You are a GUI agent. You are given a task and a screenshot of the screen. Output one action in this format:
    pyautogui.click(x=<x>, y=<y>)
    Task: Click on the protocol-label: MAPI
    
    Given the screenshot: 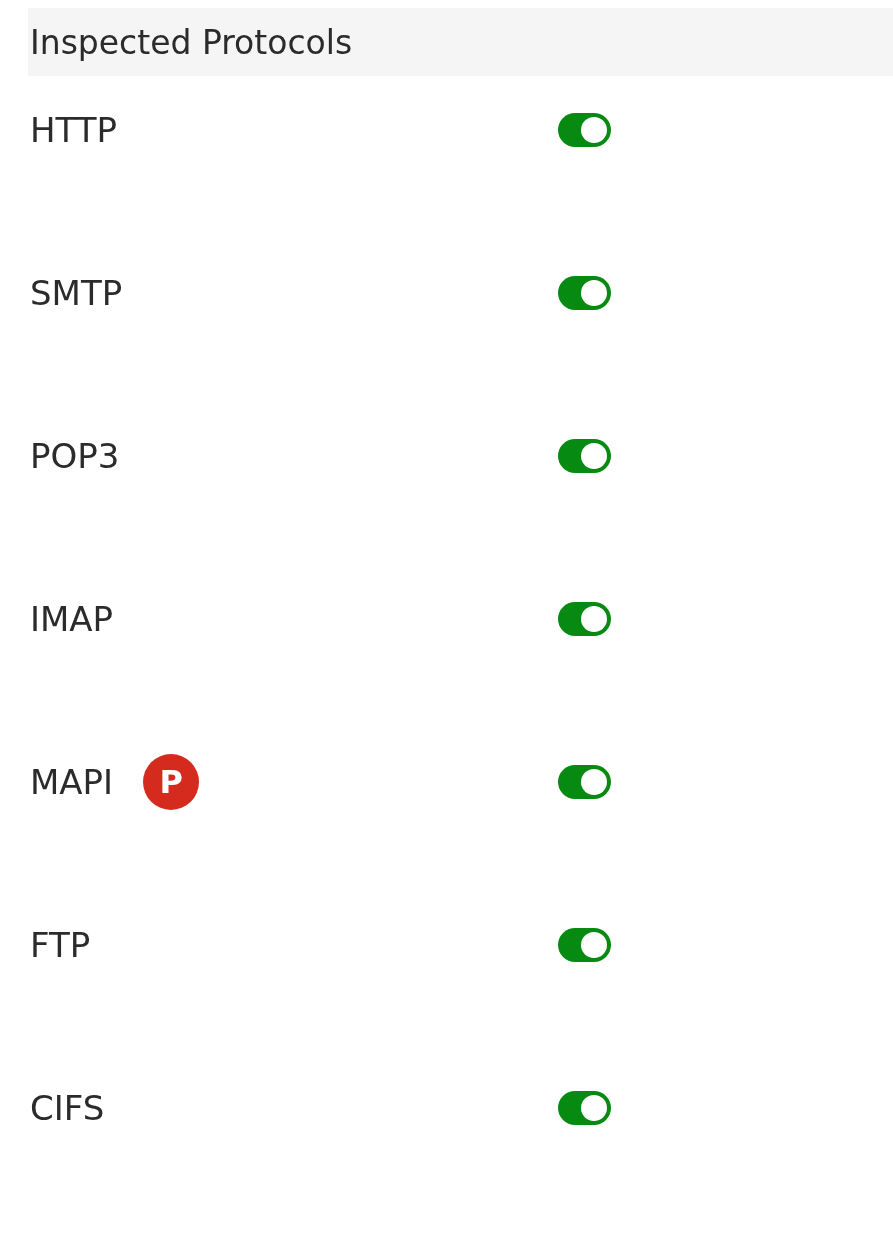 What is the action you would take?
    pyautogui.click(x=72, y=782)
    